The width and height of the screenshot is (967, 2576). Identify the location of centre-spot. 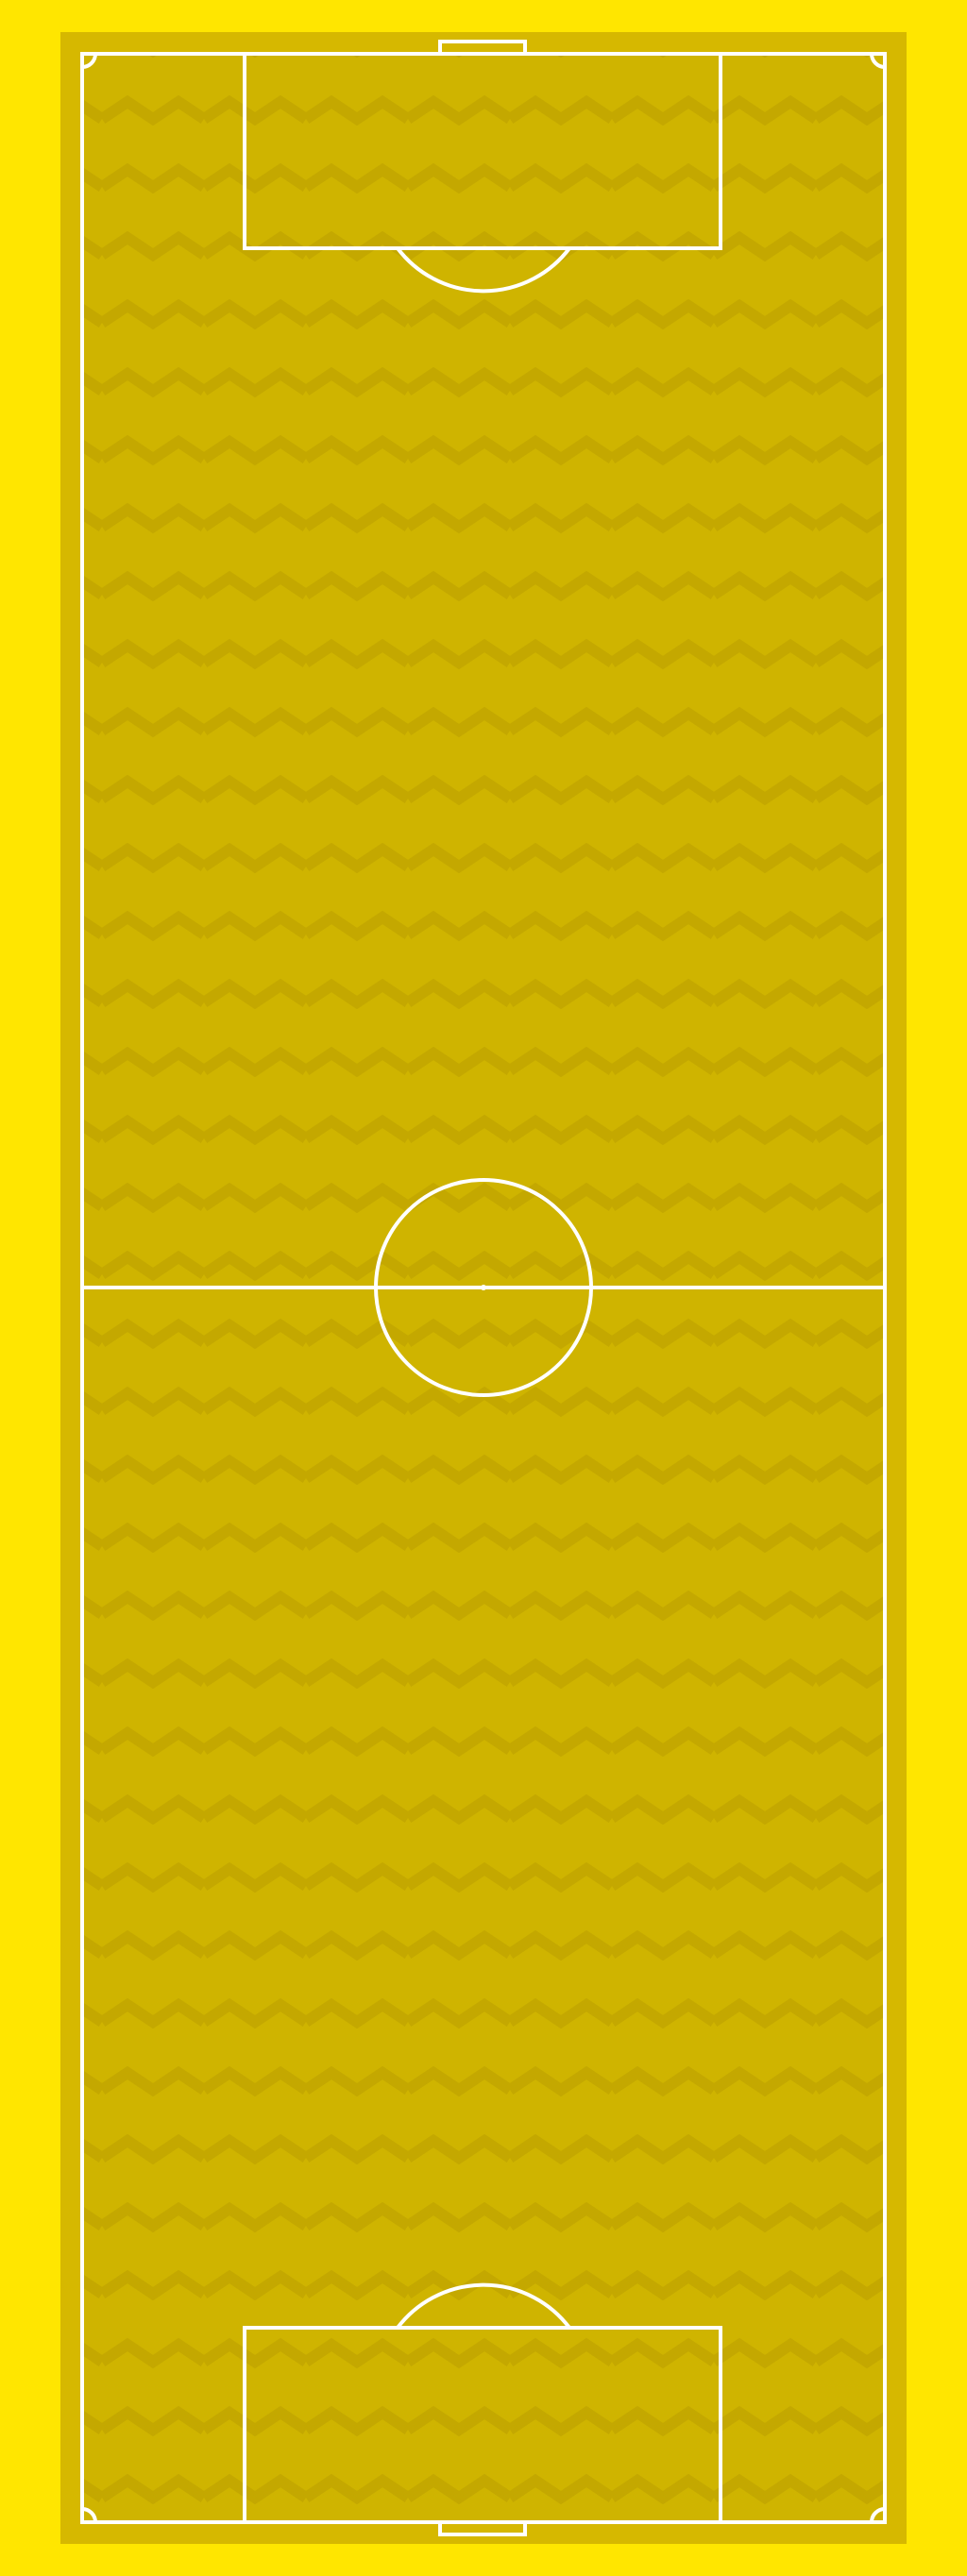
(483, 1287).